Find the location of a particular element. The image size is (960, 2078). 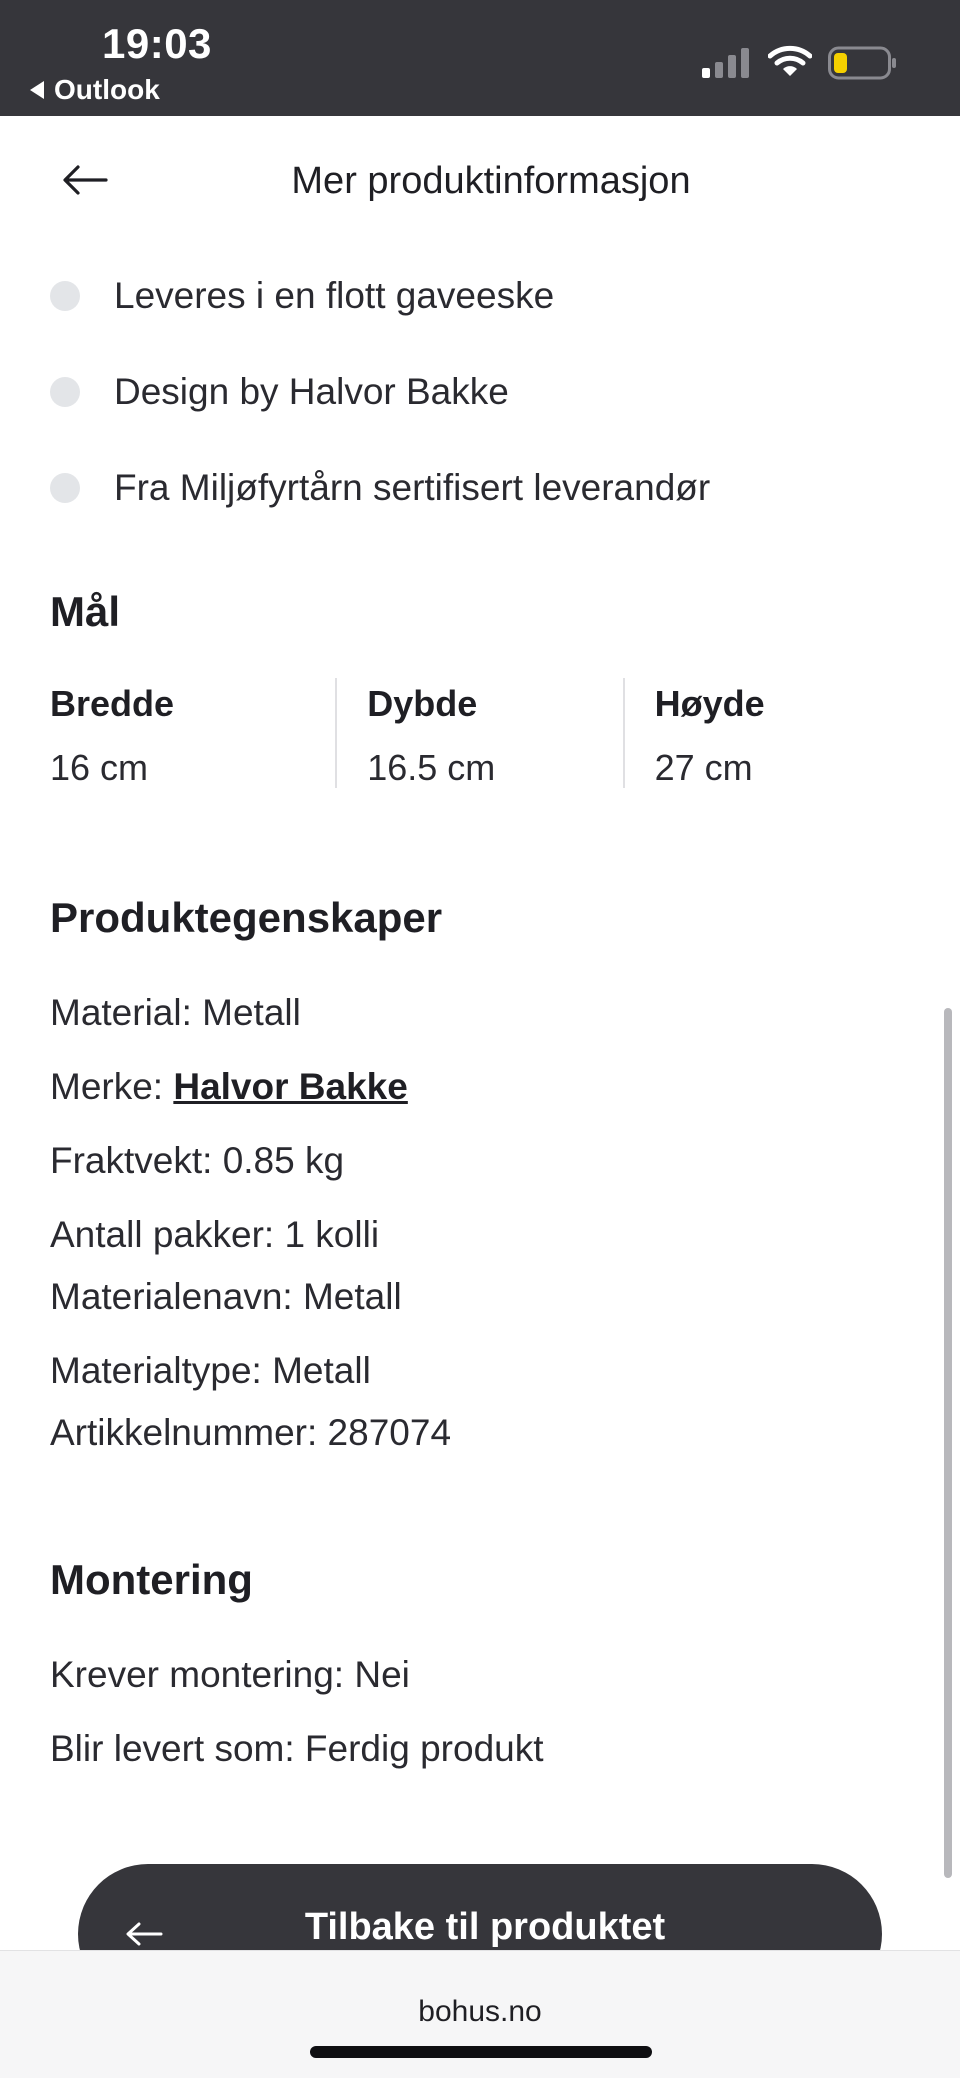

property-article-number: Artikkelnummer: 287074 is located at coordinates (251, 1432).